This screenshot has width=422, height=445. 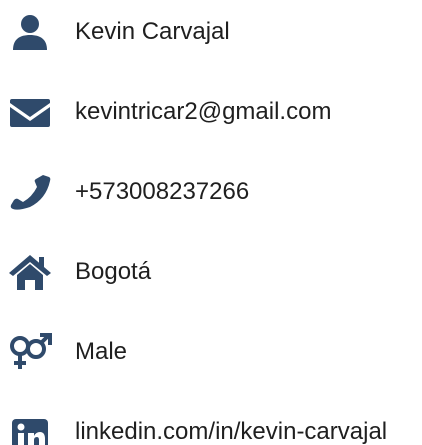 What do you see at coordinates (231, 431) in the screenshot?
I see `contact-linkedin-link: linkedin.com/in/kevin-carvajal` at bounding box center [231, 431].